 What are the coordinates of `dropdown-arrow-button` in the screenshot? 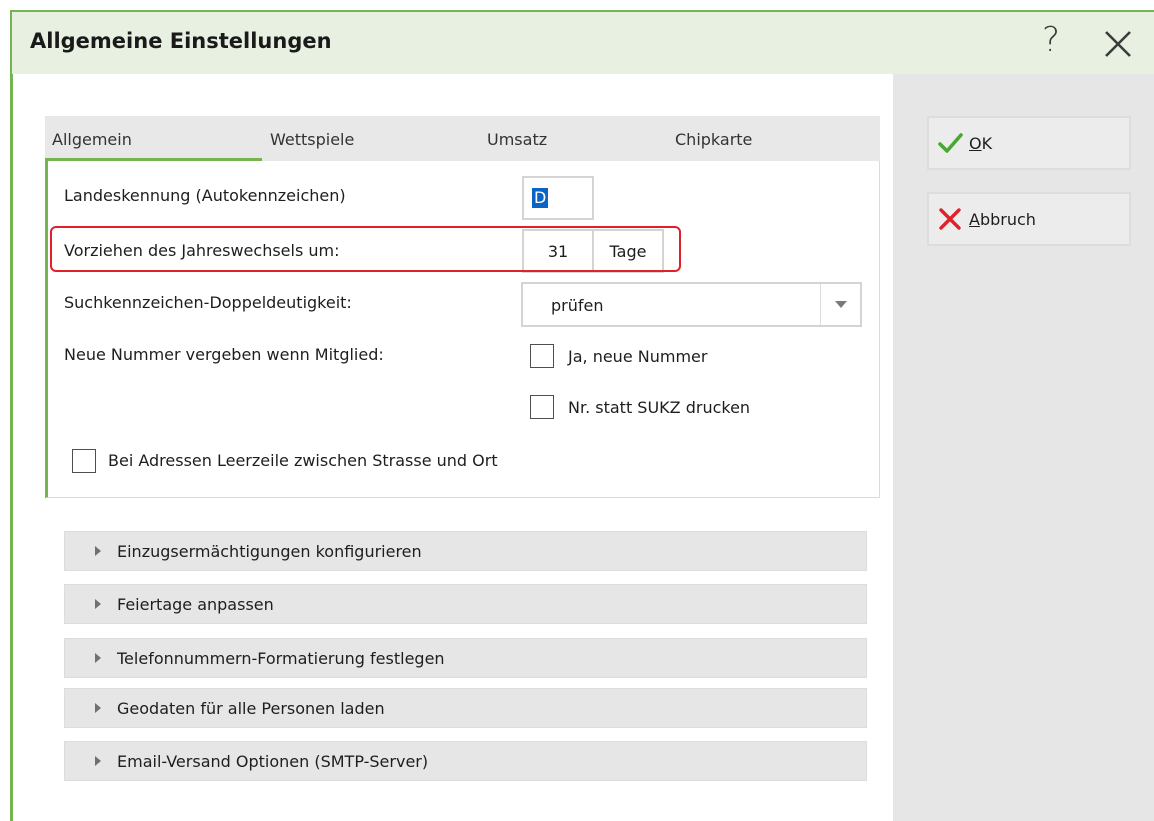 It's located at (840, 304).